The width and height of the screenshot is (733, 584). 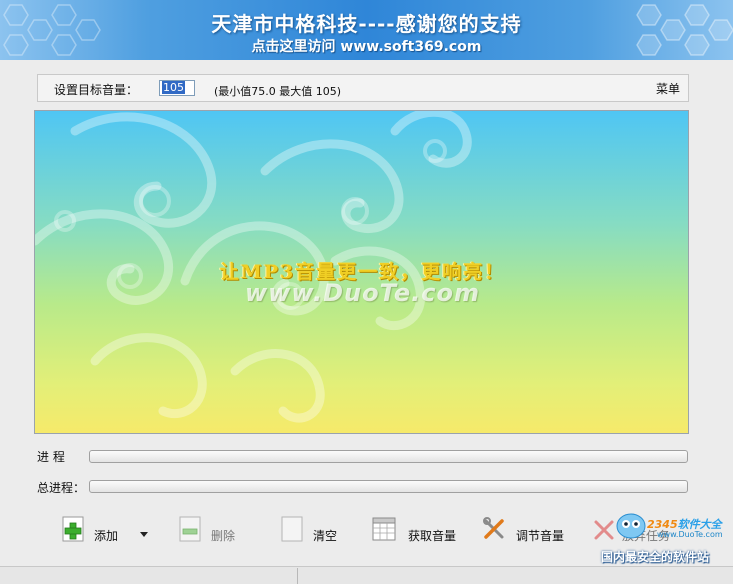 I want to click on add-button: 添加, so click(x=97, y=534).